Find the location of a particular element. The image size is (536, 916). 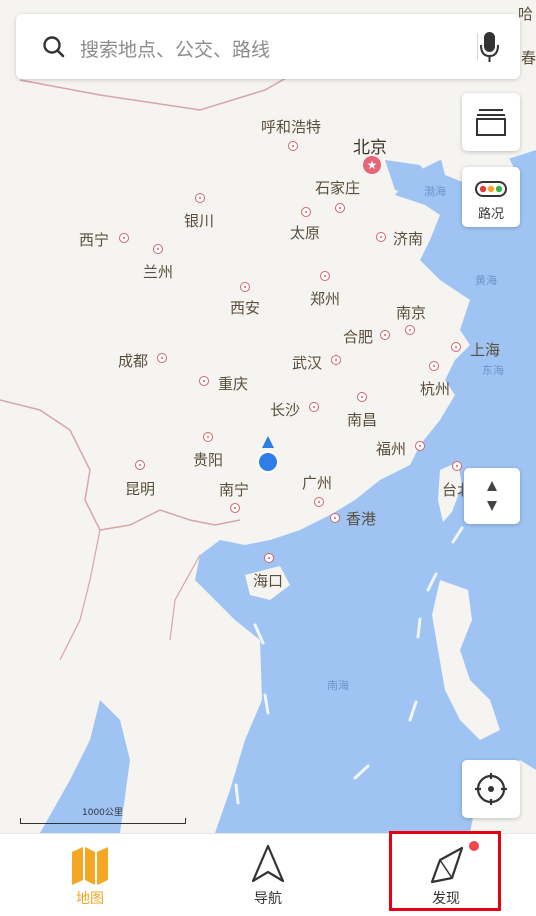

city-label-zhengzhou: 郑州 is located at coordinates (325, 299).